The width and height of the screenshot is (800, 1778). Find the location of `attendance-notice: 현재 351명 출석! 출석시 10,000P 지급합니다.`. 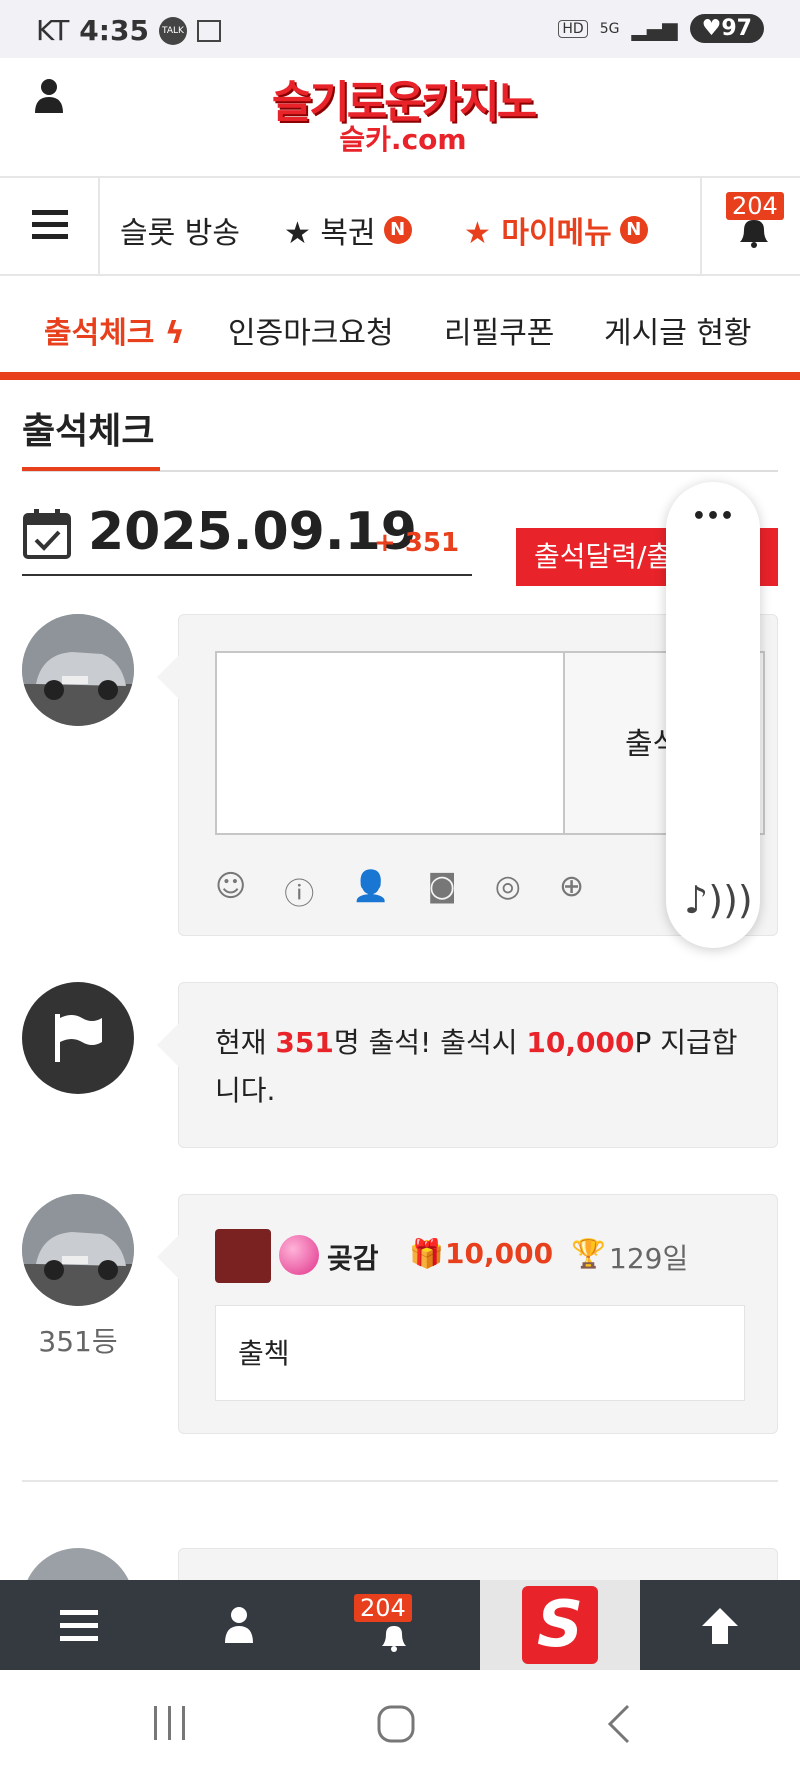

attendance-notice: 현재 351명 출석! 출석시 10,000P 지급합니다. is located at coordinates (467, 1065).